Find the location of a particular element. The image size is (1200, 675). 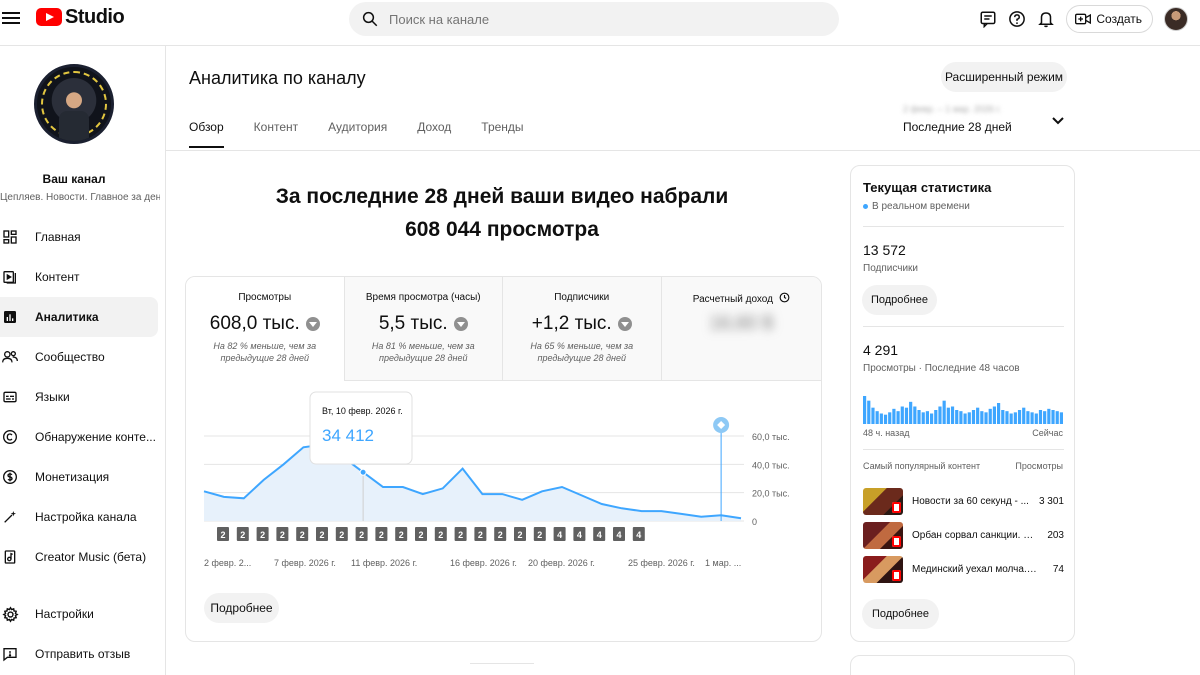

top-content-row: Орбан сорвал санкции. А ... 203 is located at coordinates (963, 535).